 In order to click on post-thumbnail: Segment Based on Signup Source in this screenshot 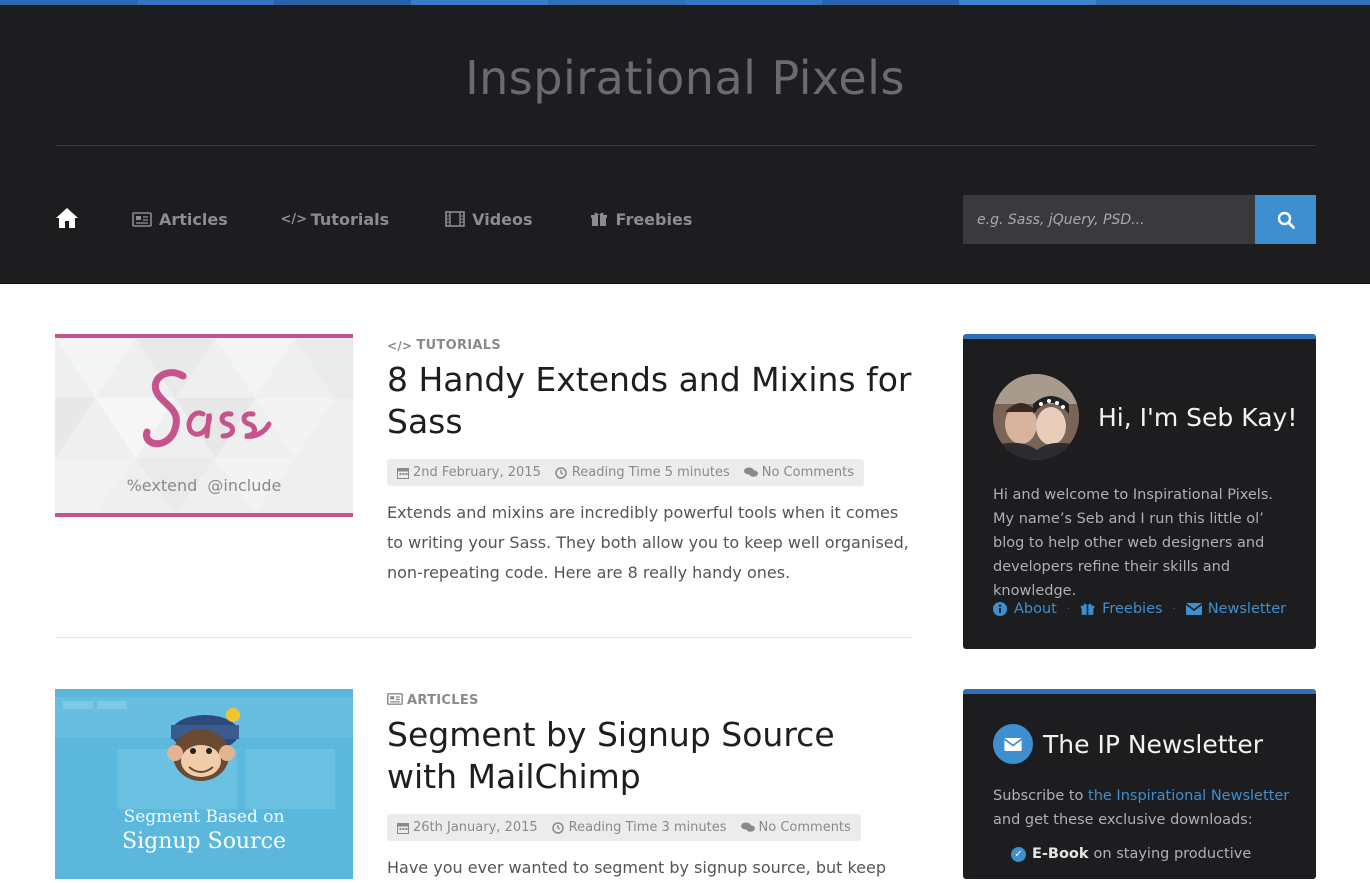, I will do `click(204, 784)`.